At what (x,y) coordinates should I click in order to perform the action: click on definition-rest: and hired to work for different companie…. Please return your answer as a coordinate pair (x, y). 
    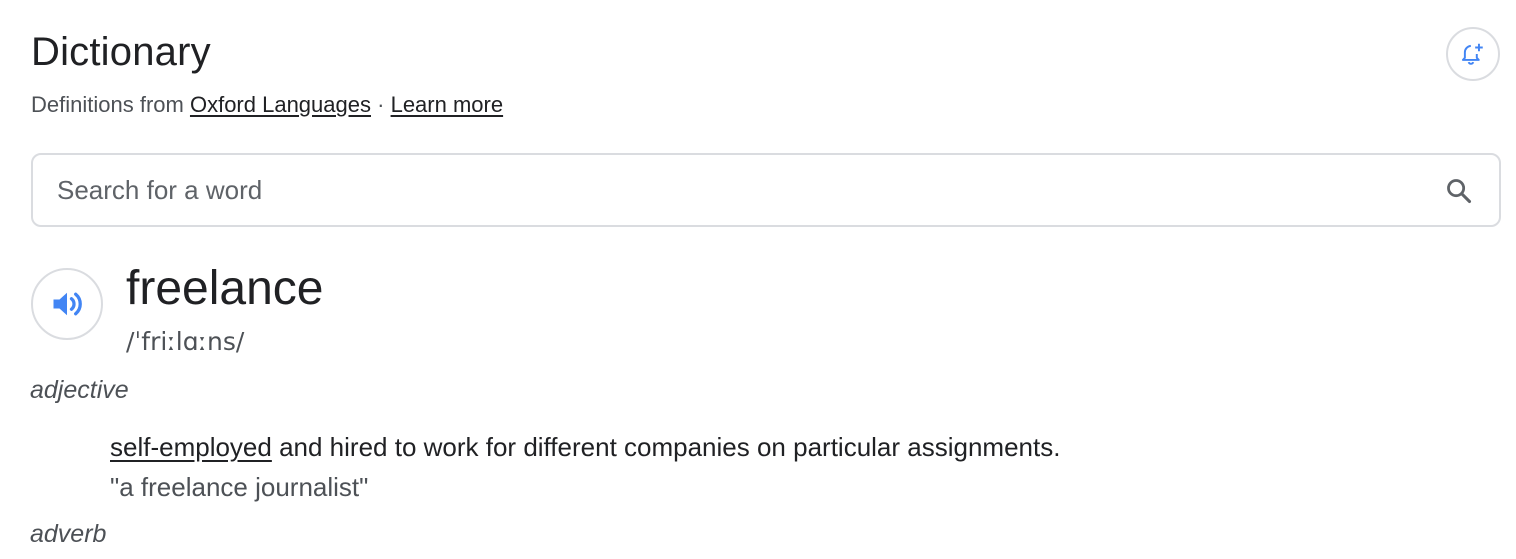
    Looking at the image, I should click on (666, 447).